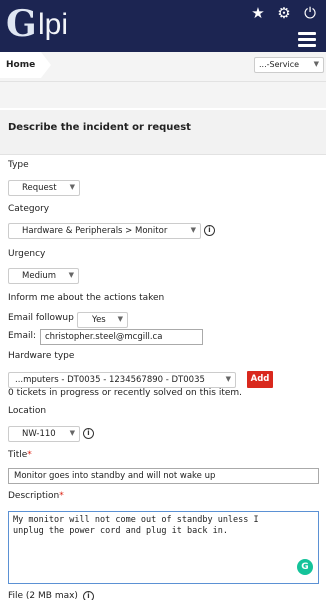 This screenshot has height=600, width=326. I want to click on form-title: Describe the incident or request, so click(99, 127).